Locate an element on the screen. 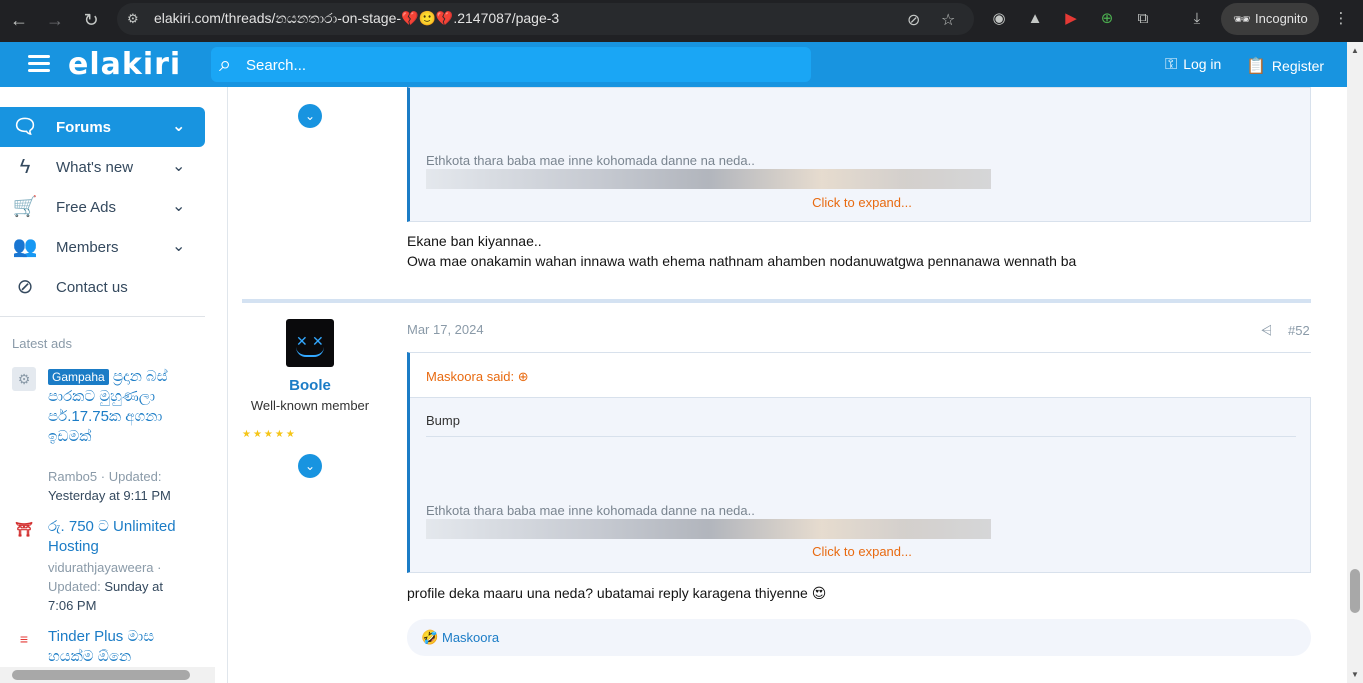 Image resolution: width=1363 pixels, height=683 pixels. ad-title-text: රු. 750 ට Unlimited Hosting is located at coordinates (113, 537).